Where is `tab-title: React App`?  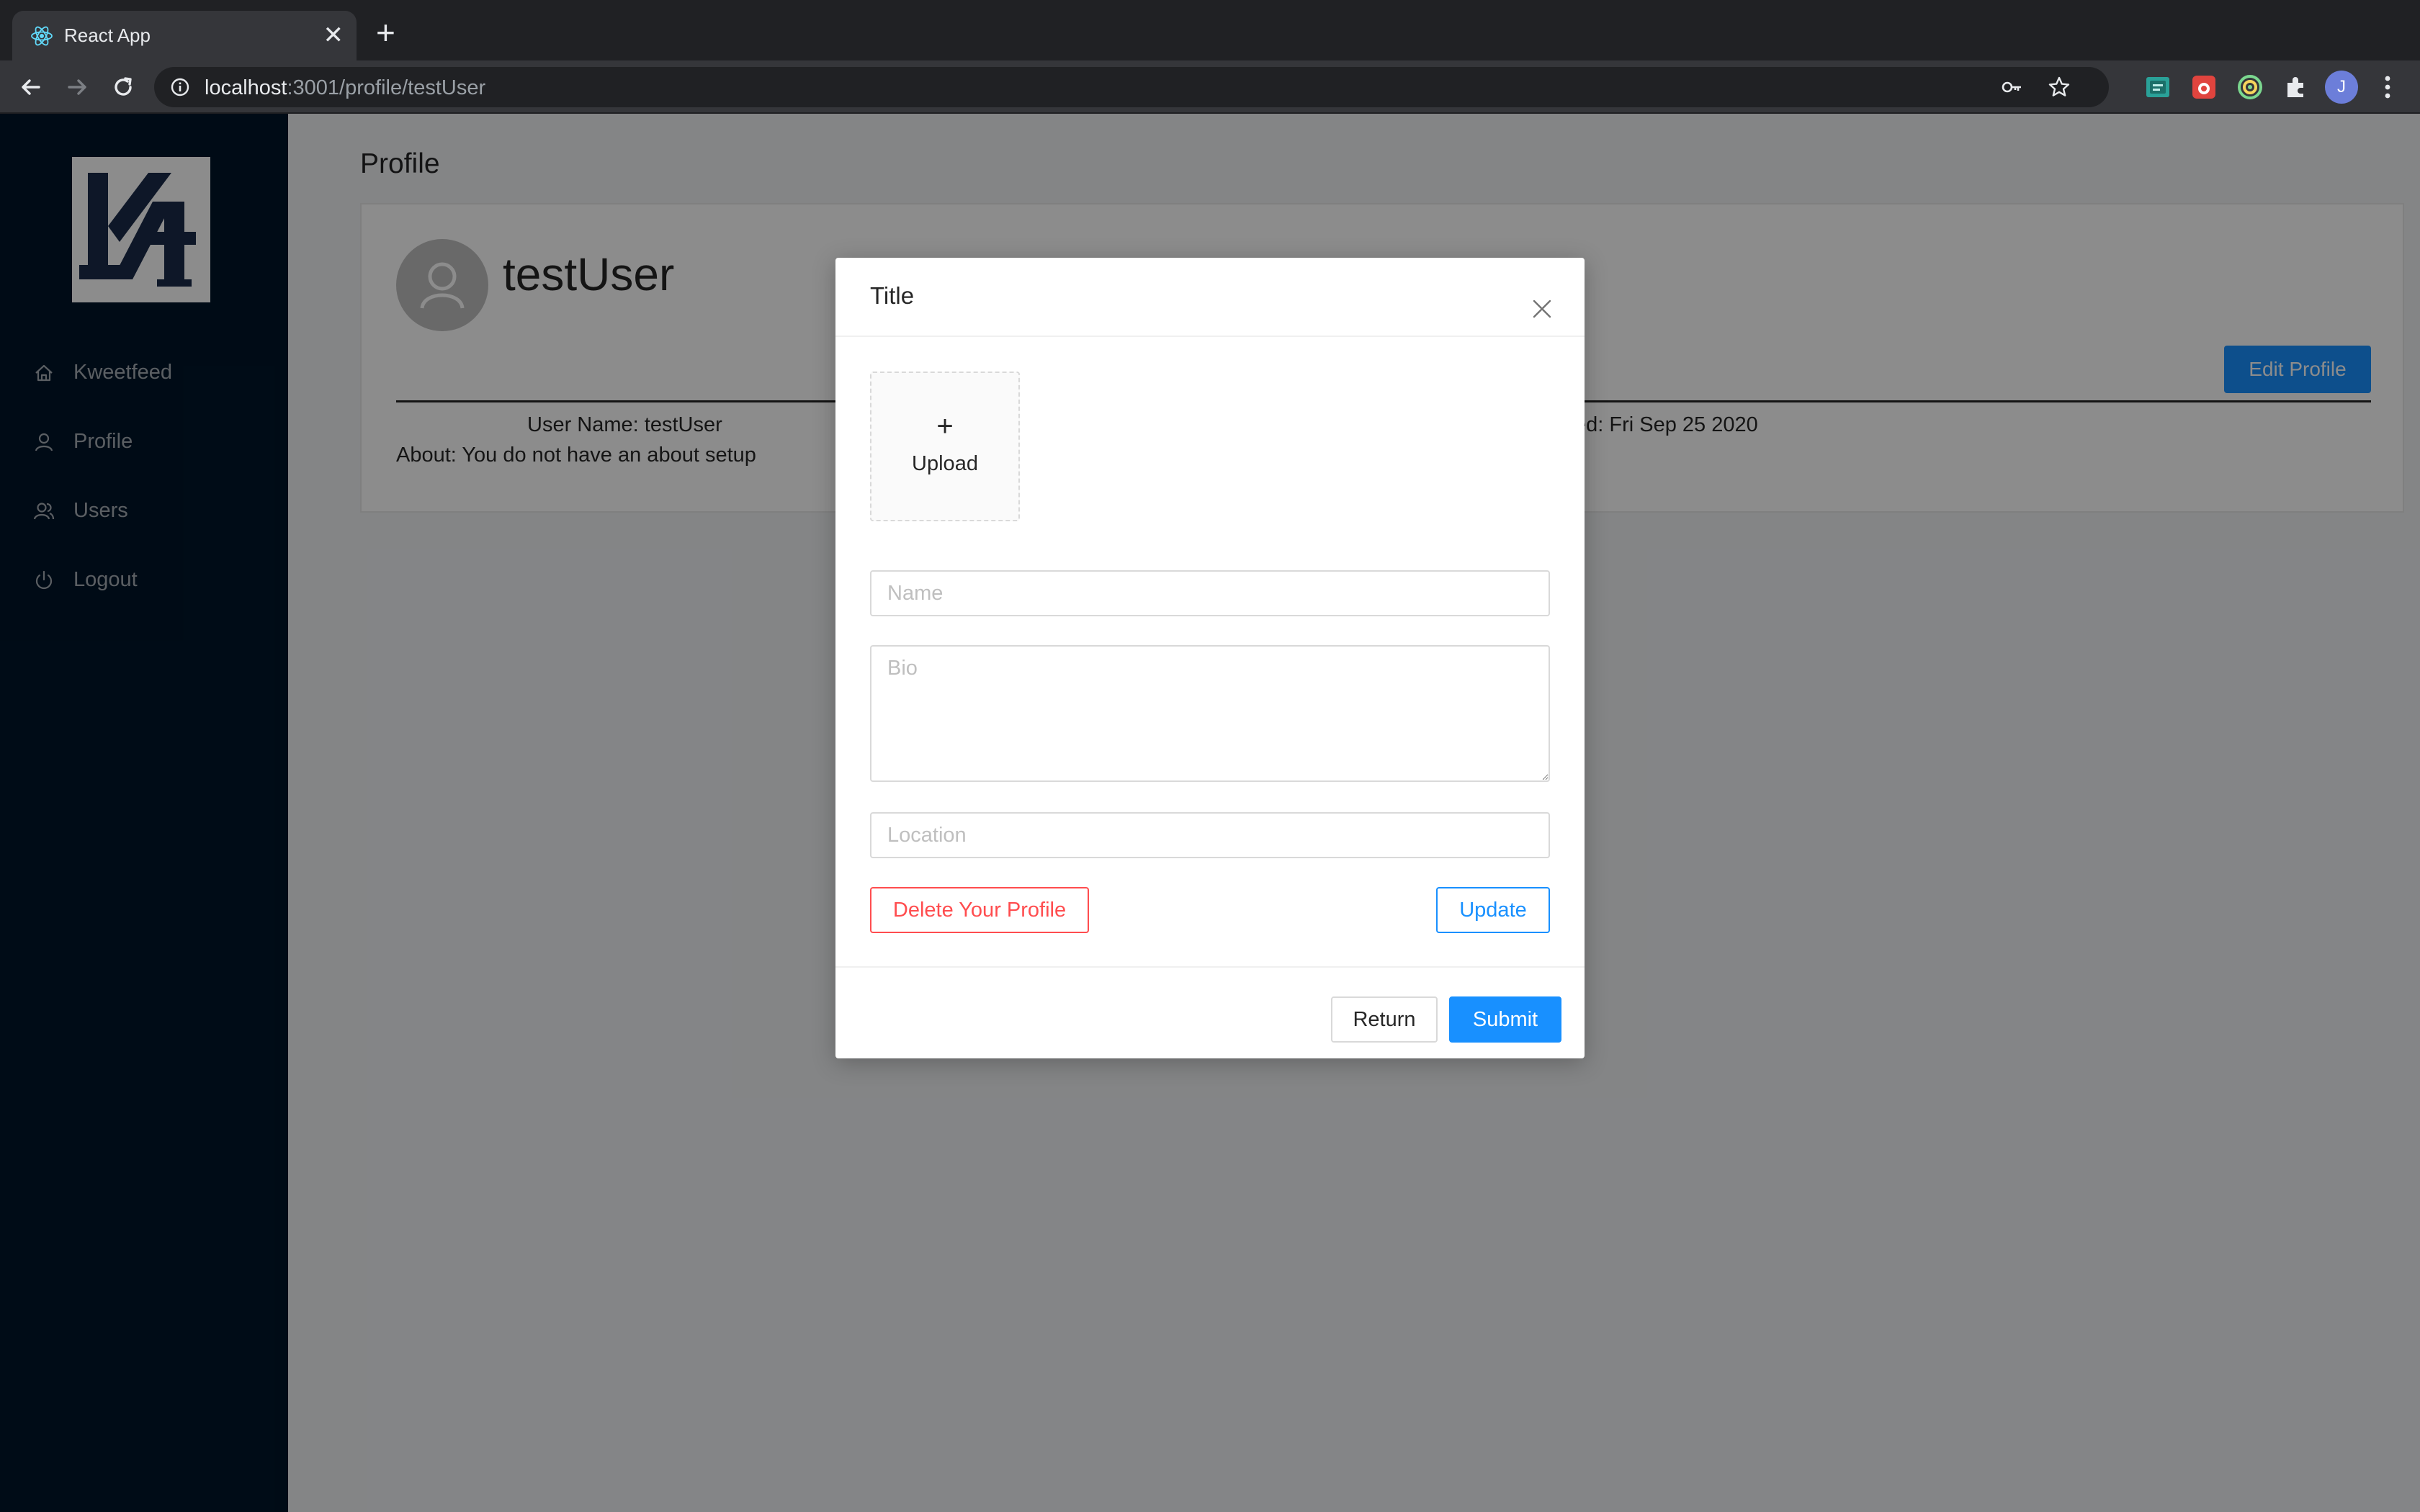 tab-title: React App is located at coordinates (107, 35).